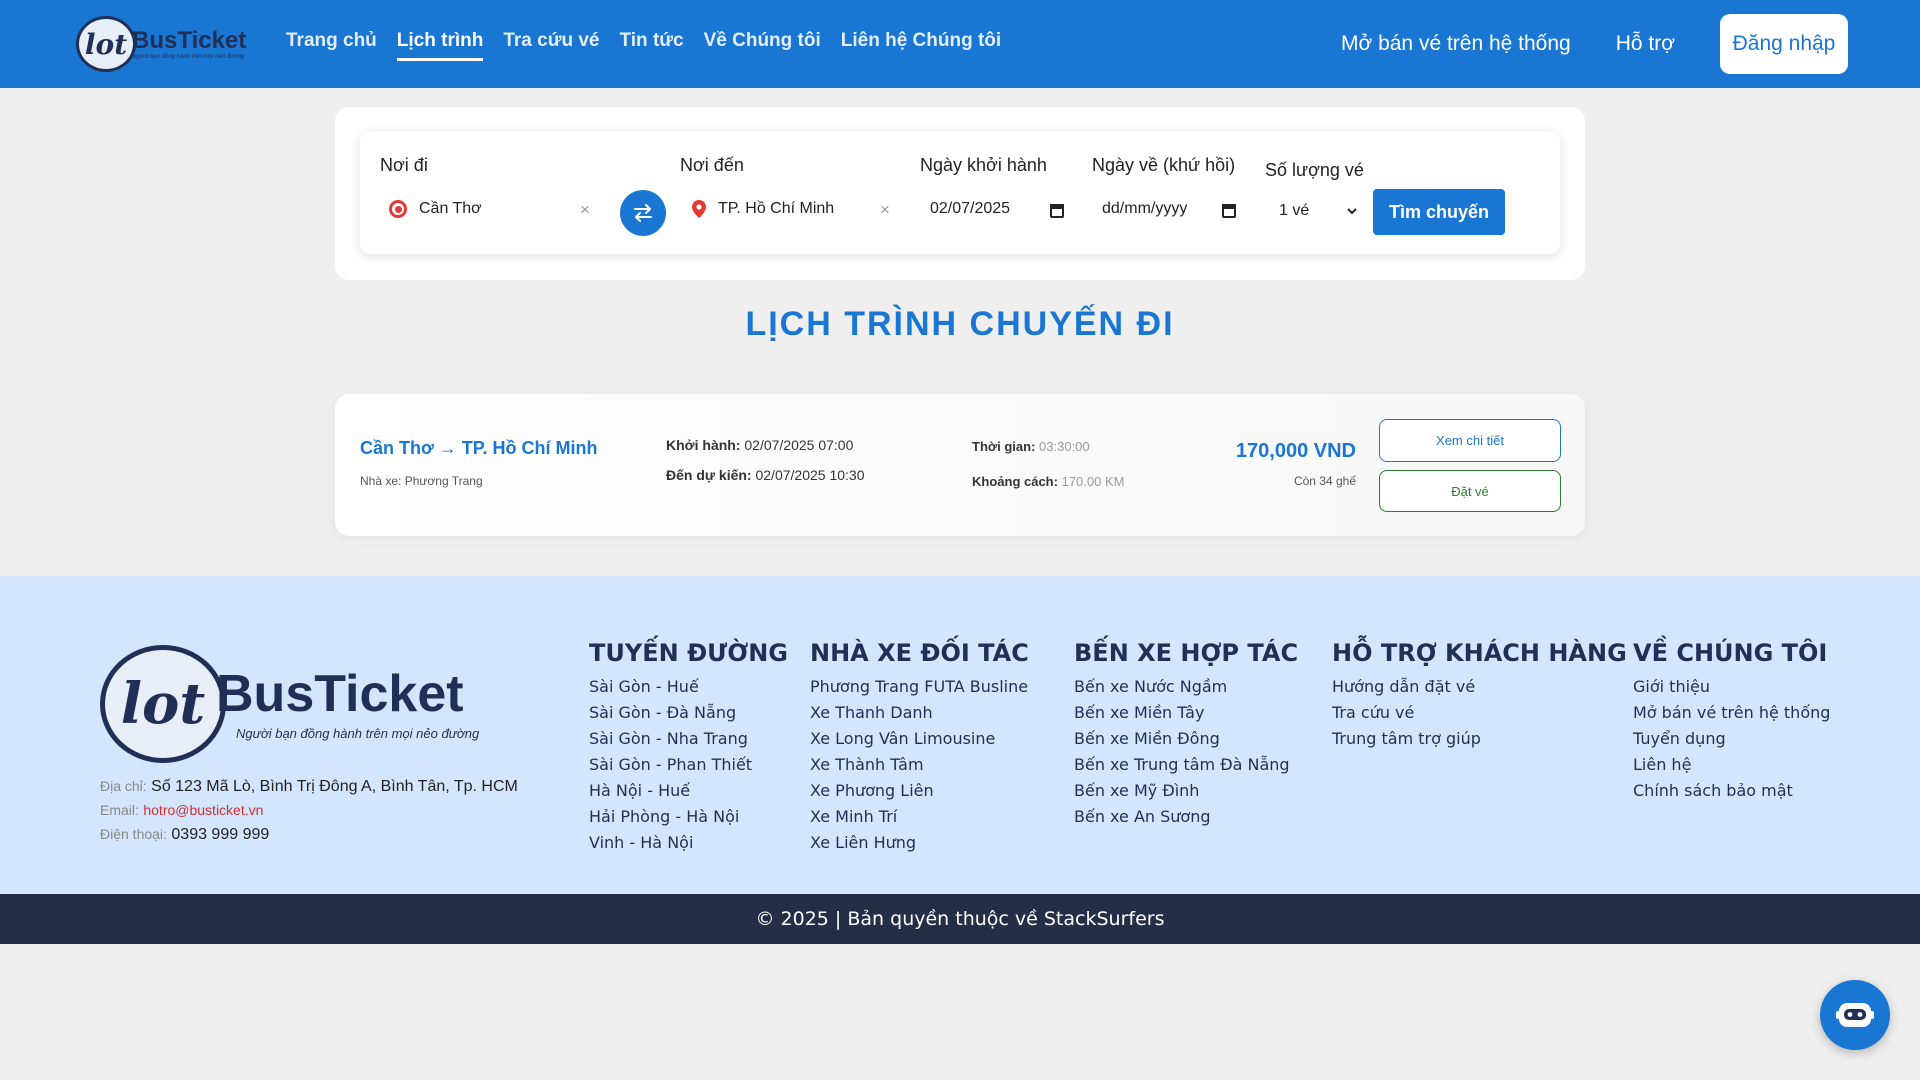 The height and width of the screenshot is (1080, 1920). What do you see at coordinates (123, 786) in the screenshot?
I see `address-label: Địa chỉ:` at bounding box center [123, 786].